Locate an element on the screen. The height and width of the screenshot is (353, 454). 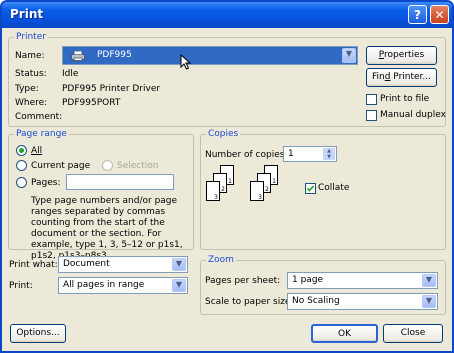
status-value: Idle is located at coordinates (70, 74).